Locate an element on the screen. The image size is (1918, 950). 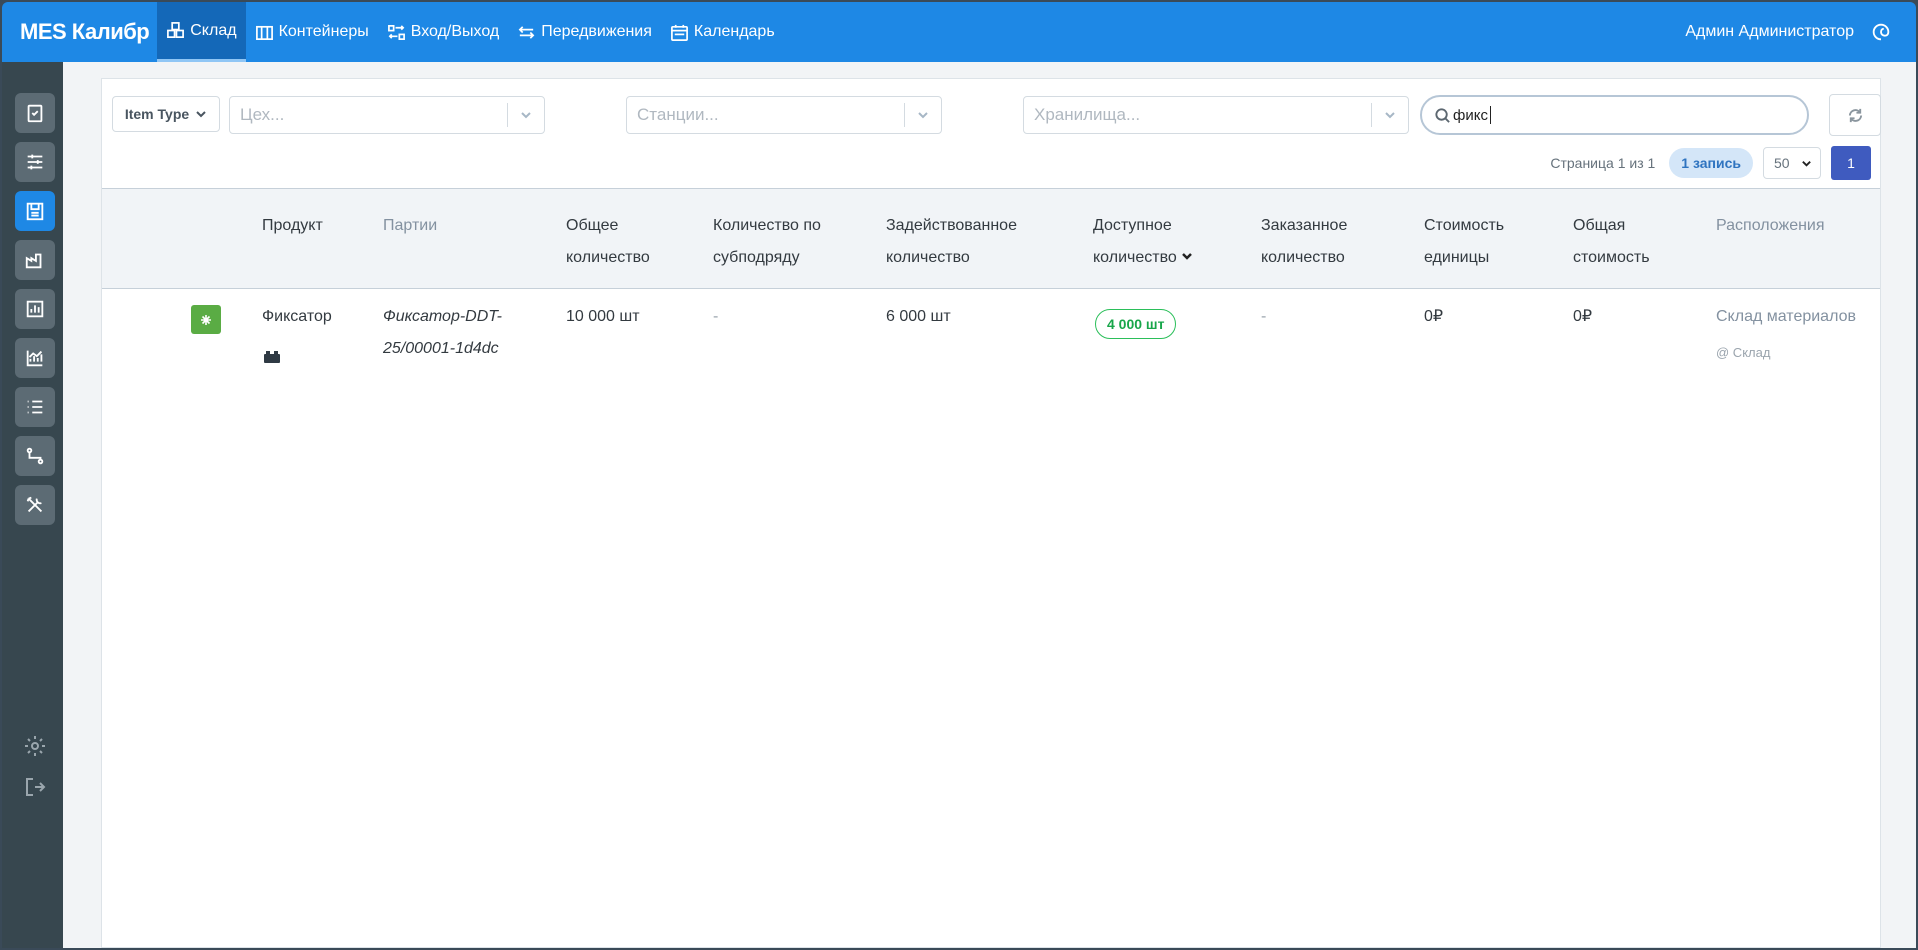
per-page-select: 50 is located at coordinates (1792, 163).